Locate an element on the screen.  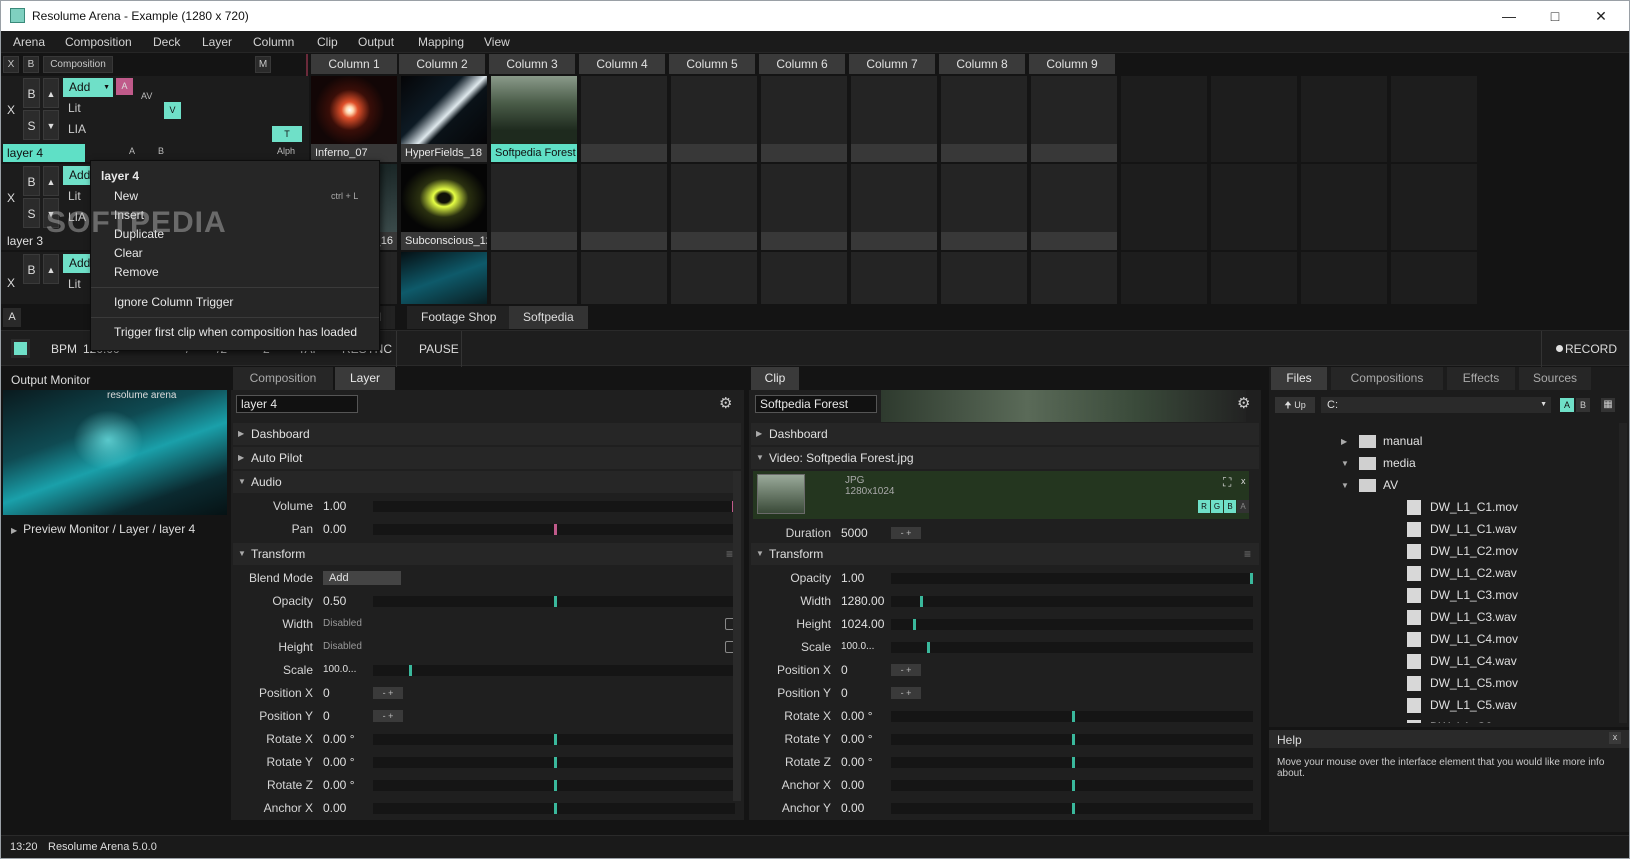
layer-param-value: Disabled is located at coordinates (342, 647).